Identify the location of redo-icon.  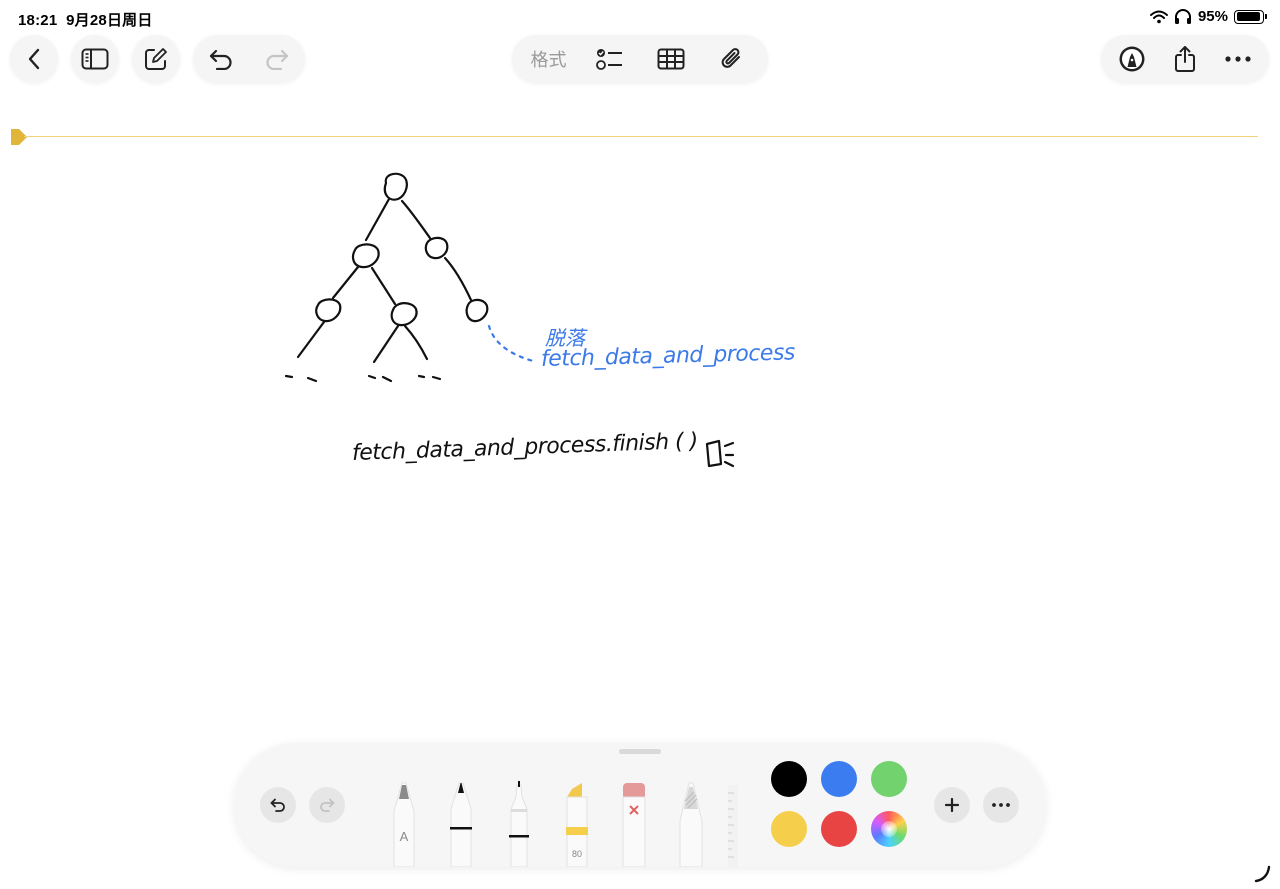
(327, 805).